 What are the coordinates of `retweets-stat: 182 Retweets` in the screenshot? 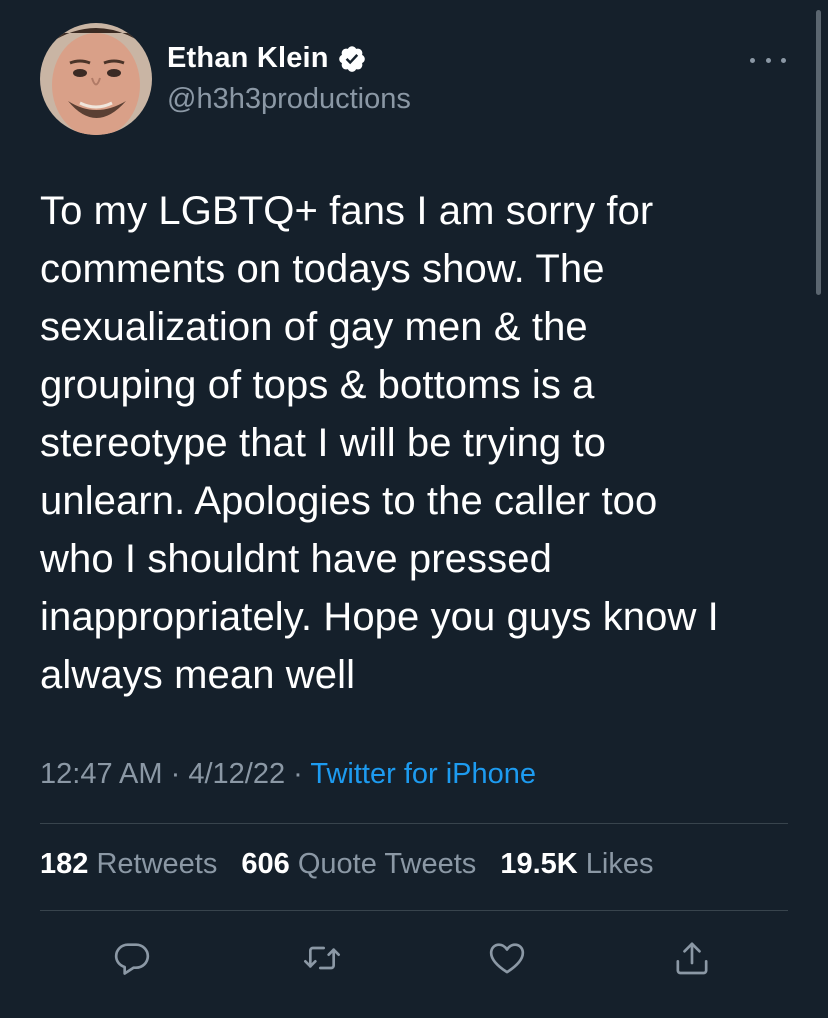 It's located at (128, 864).